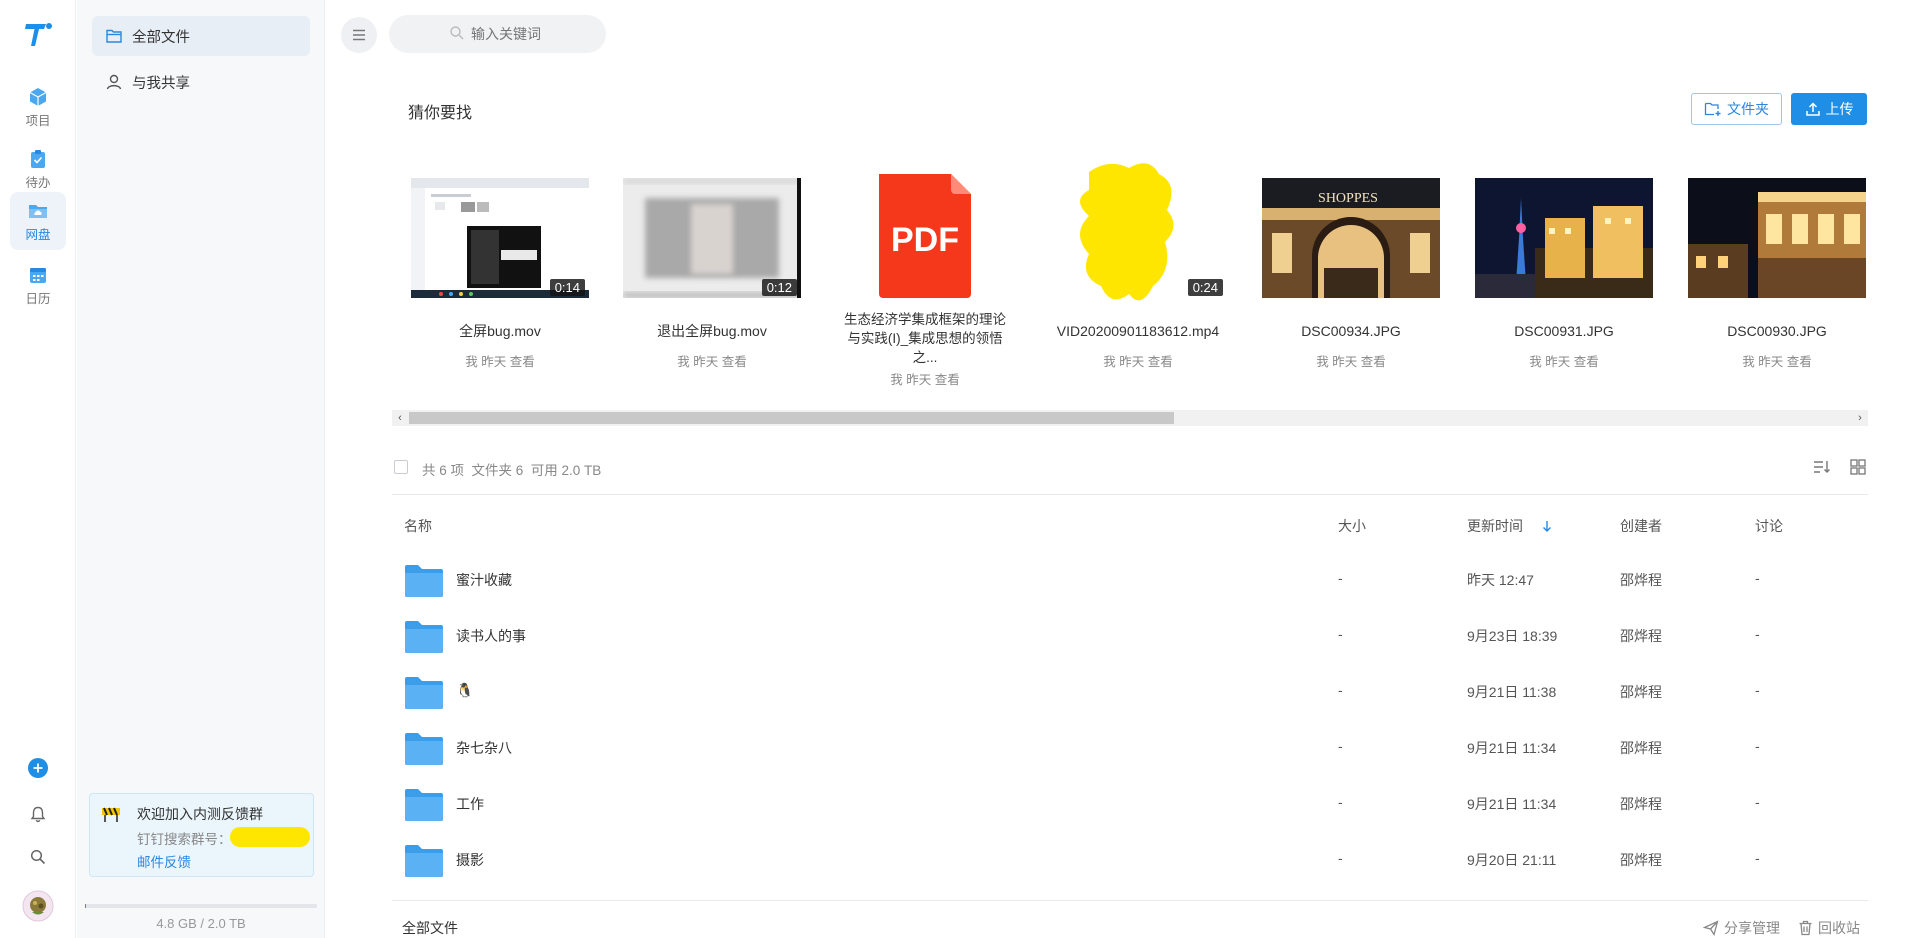 Image resolution: width=1920 pixels, height=938 pixels. I want to click on rail-item-projects: 项目, so click(38, 107).